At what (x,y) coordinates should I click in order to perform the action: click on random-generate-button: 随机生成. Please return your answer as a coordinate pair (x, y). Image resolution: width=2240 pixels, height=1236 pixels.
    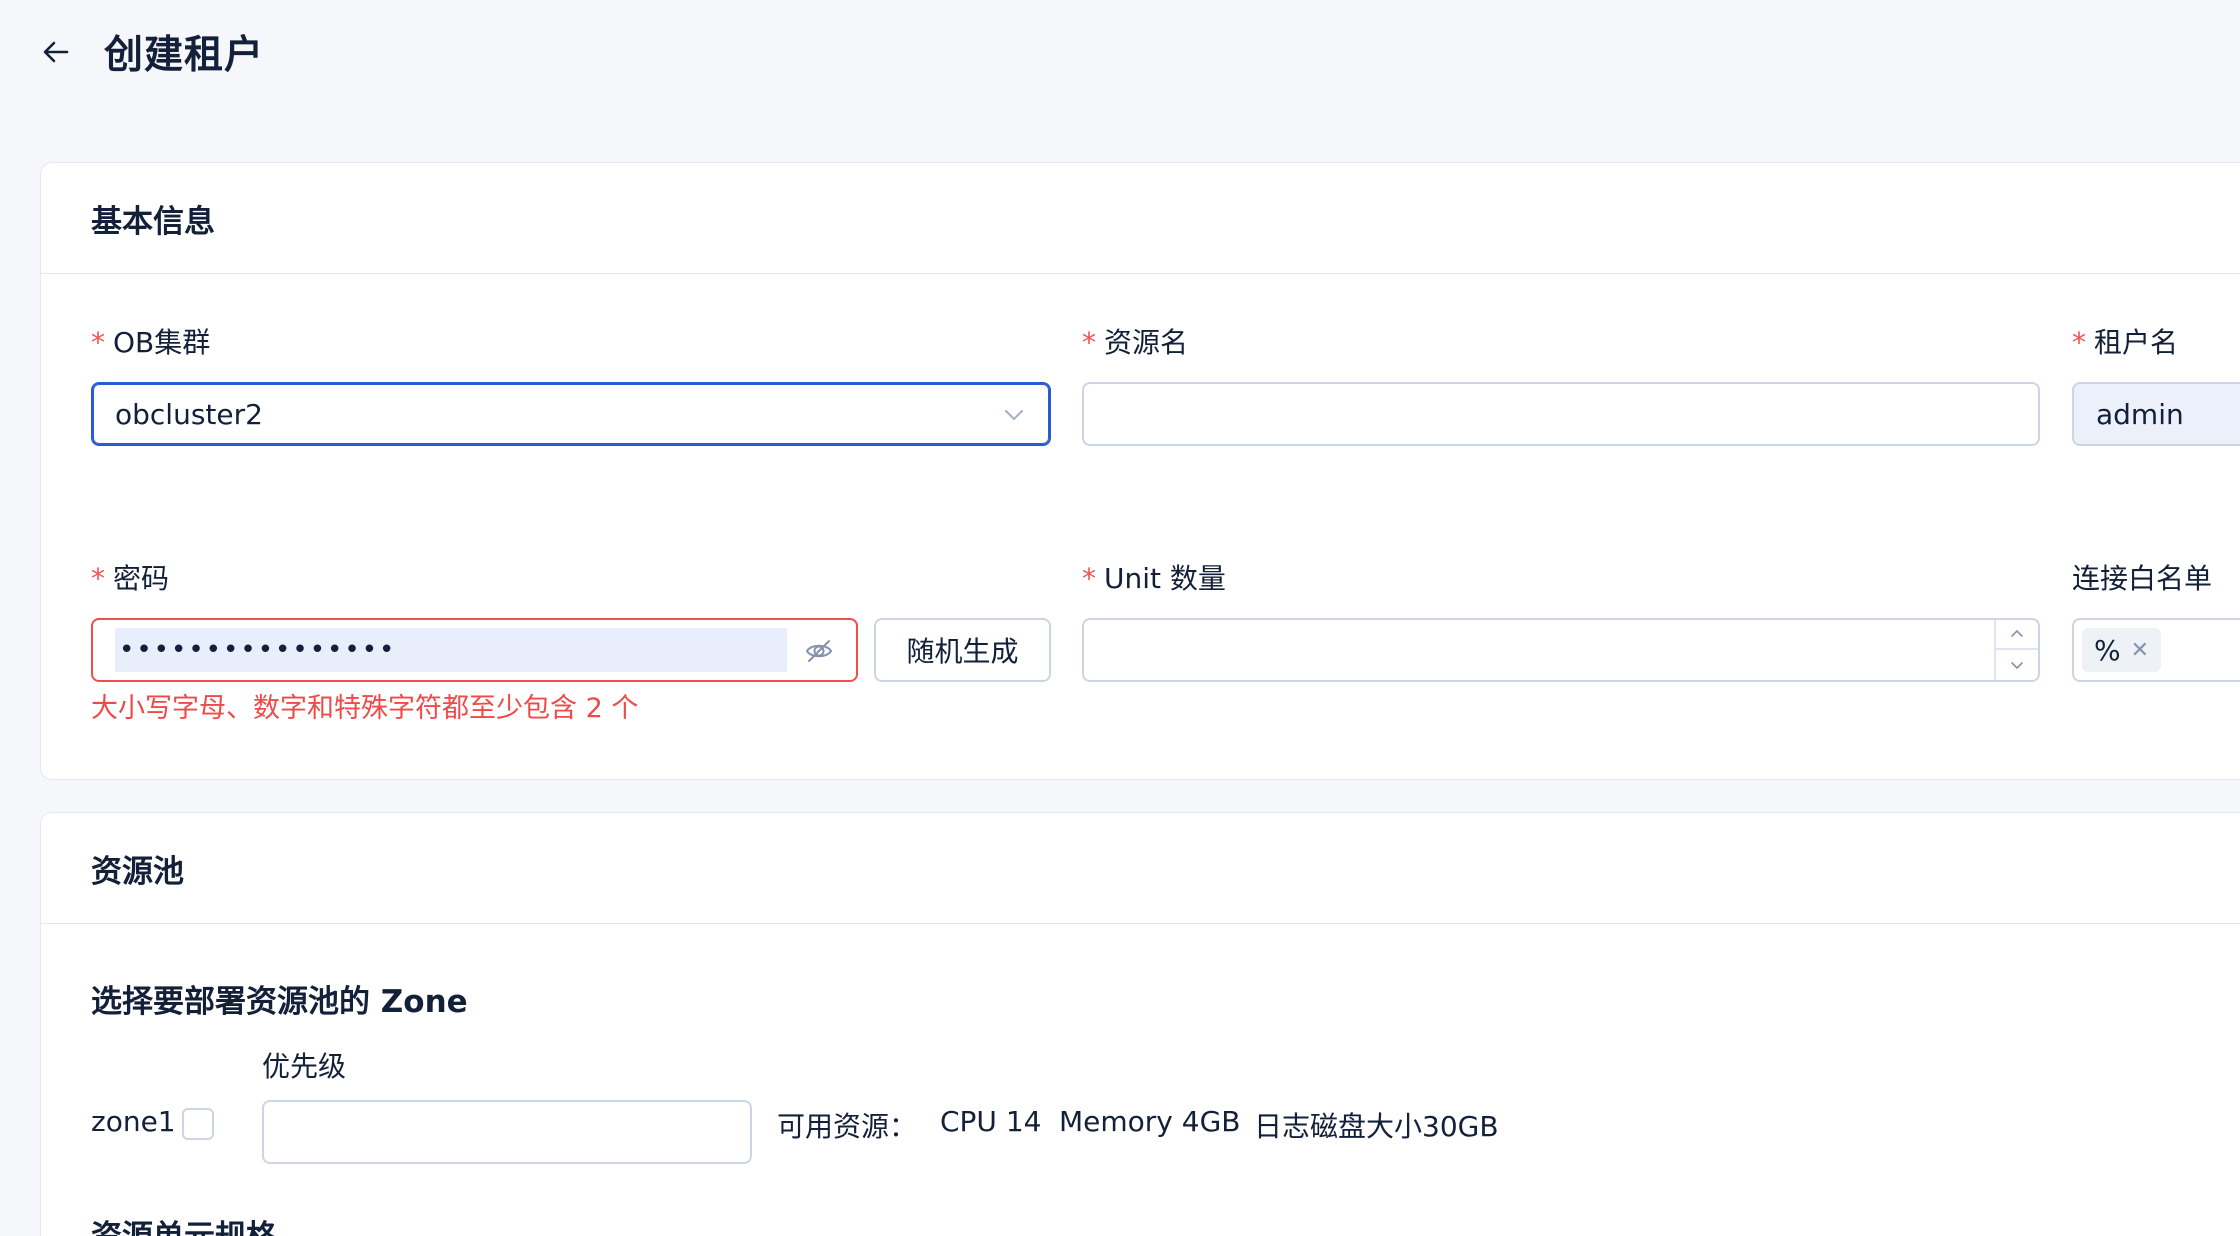
    Looking at the image, I should click on (962, 650).